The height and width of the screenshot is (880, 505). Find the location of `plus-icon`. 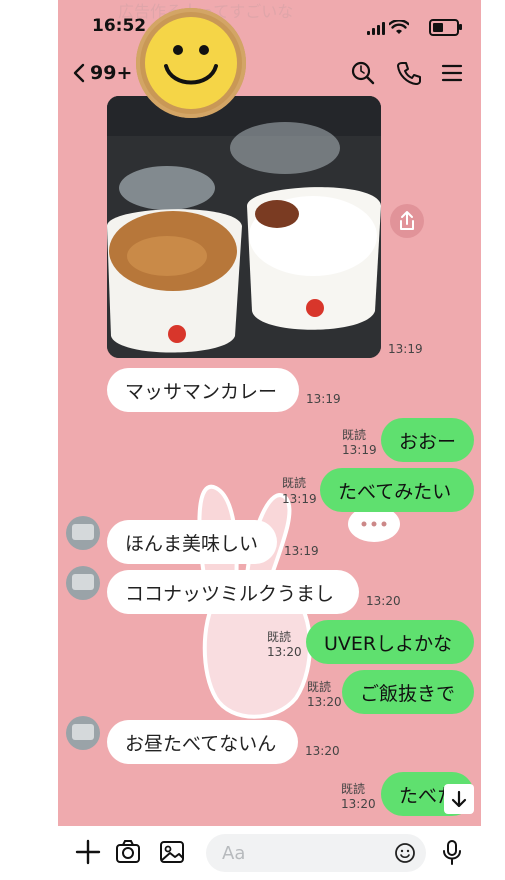

plus-icon is located at coordinates (88, 852).